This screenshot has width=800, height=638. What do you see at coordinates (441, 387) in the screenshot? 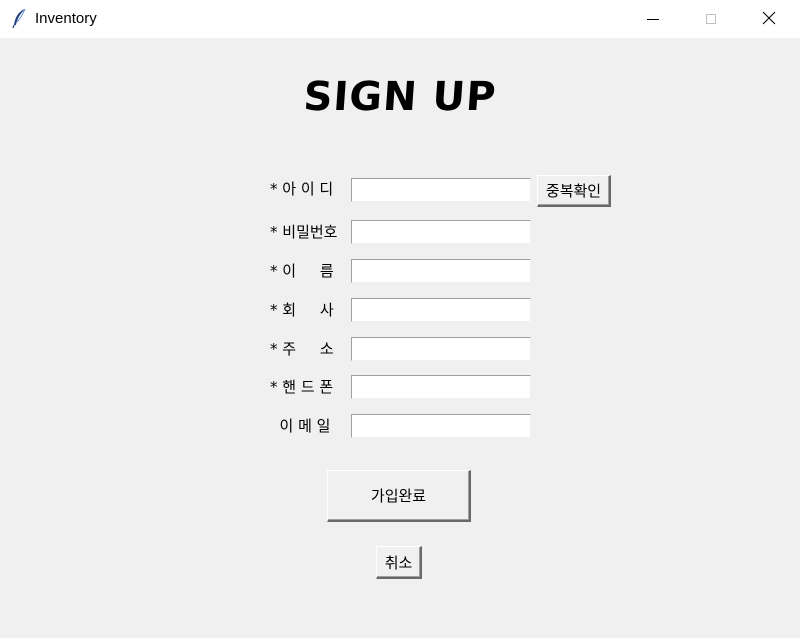
I see `phone-input` at bounding box center [441, 387].